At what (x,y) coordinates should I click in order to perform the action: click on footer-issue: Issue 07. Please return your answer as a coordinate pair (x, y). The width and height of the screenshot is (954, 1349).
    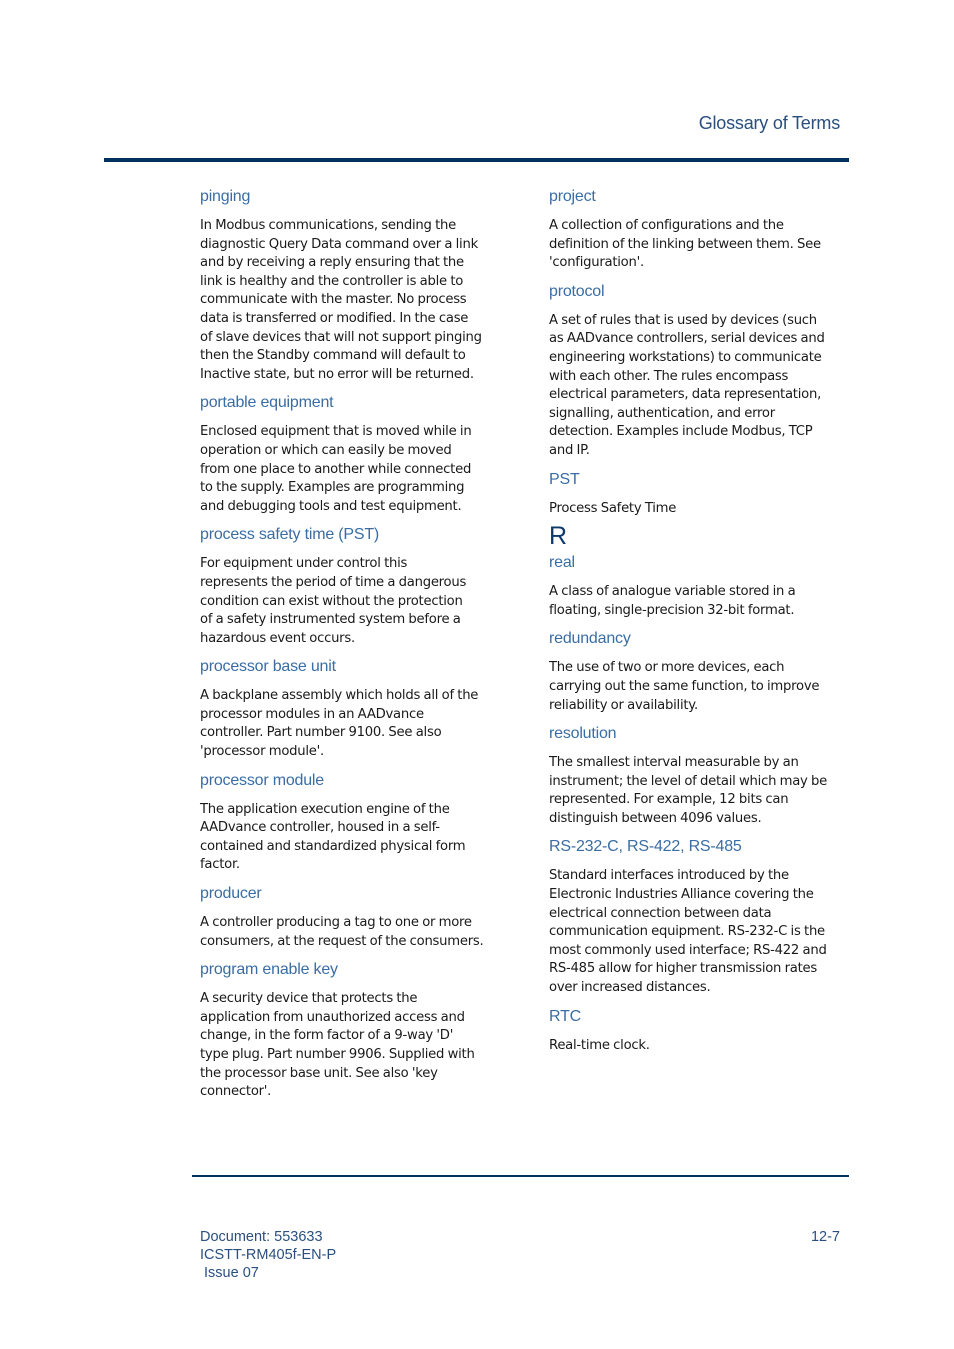
    Looking at the image, I should click on (229, 1273).